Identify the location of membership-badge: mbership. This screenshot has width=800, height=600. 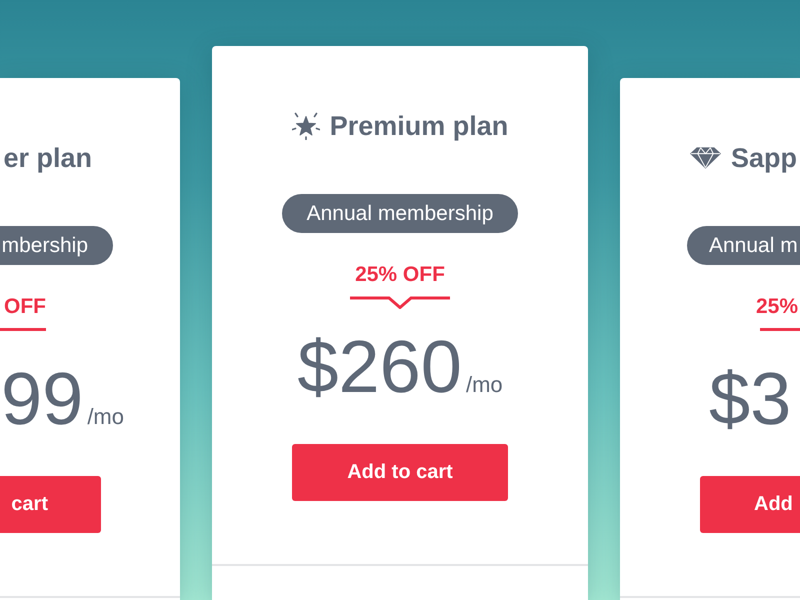
(56, 245).